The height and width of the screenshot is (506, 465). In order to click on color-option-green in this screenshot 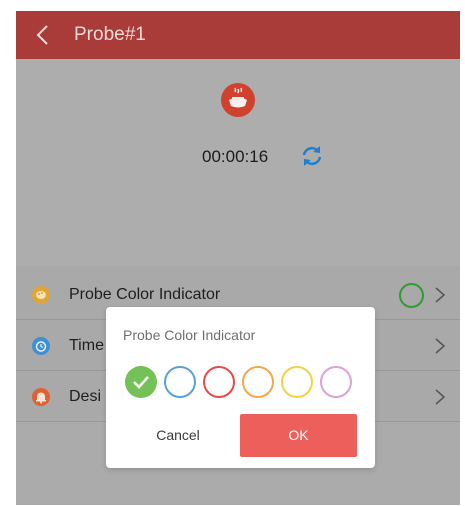, I will do `click(141, 382)`.